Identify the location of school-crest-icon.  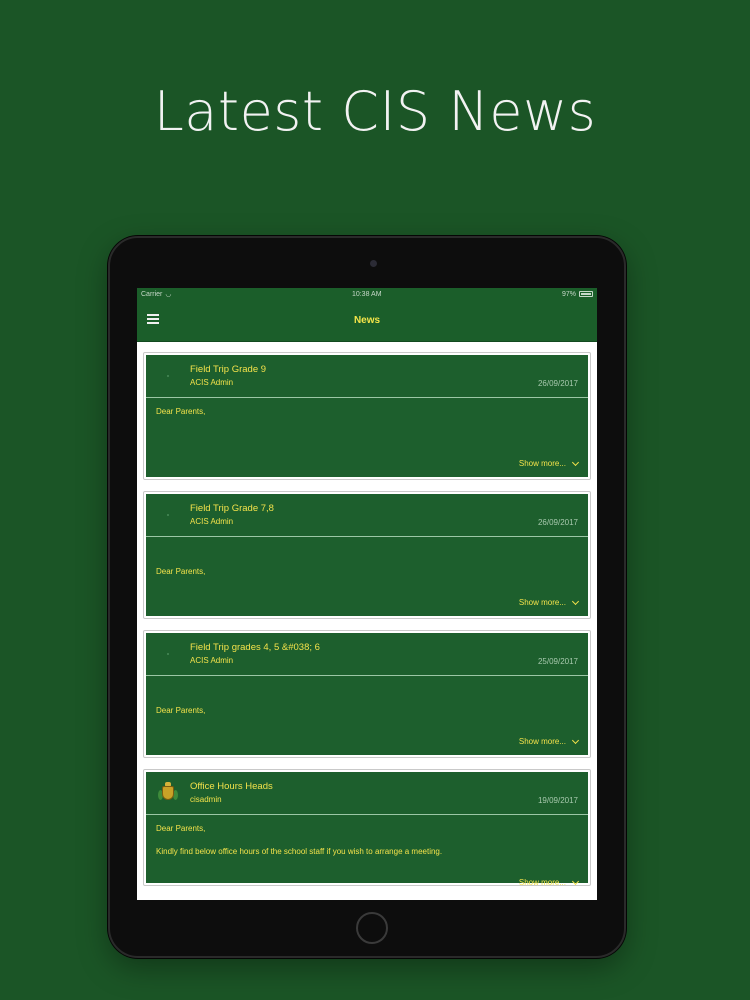
(168, 793).